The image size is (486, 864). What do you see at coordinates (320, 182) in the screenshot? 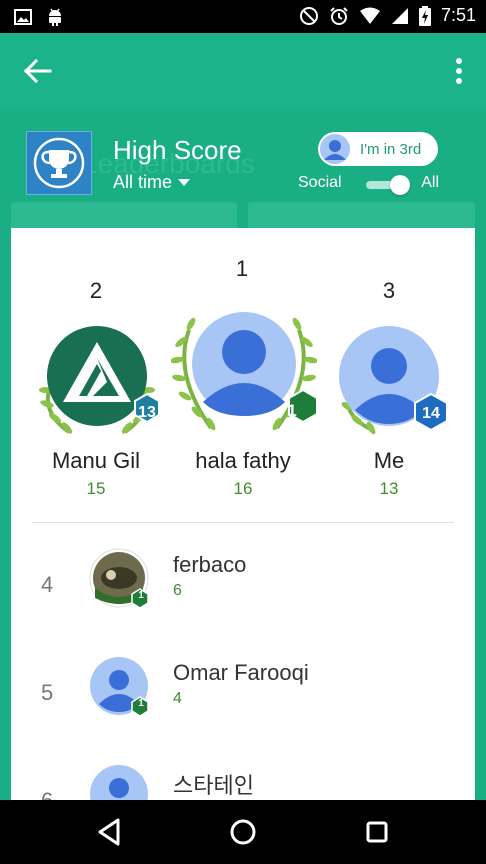
I see `toggle-label-social: Social` at bounding box center [320, 182].